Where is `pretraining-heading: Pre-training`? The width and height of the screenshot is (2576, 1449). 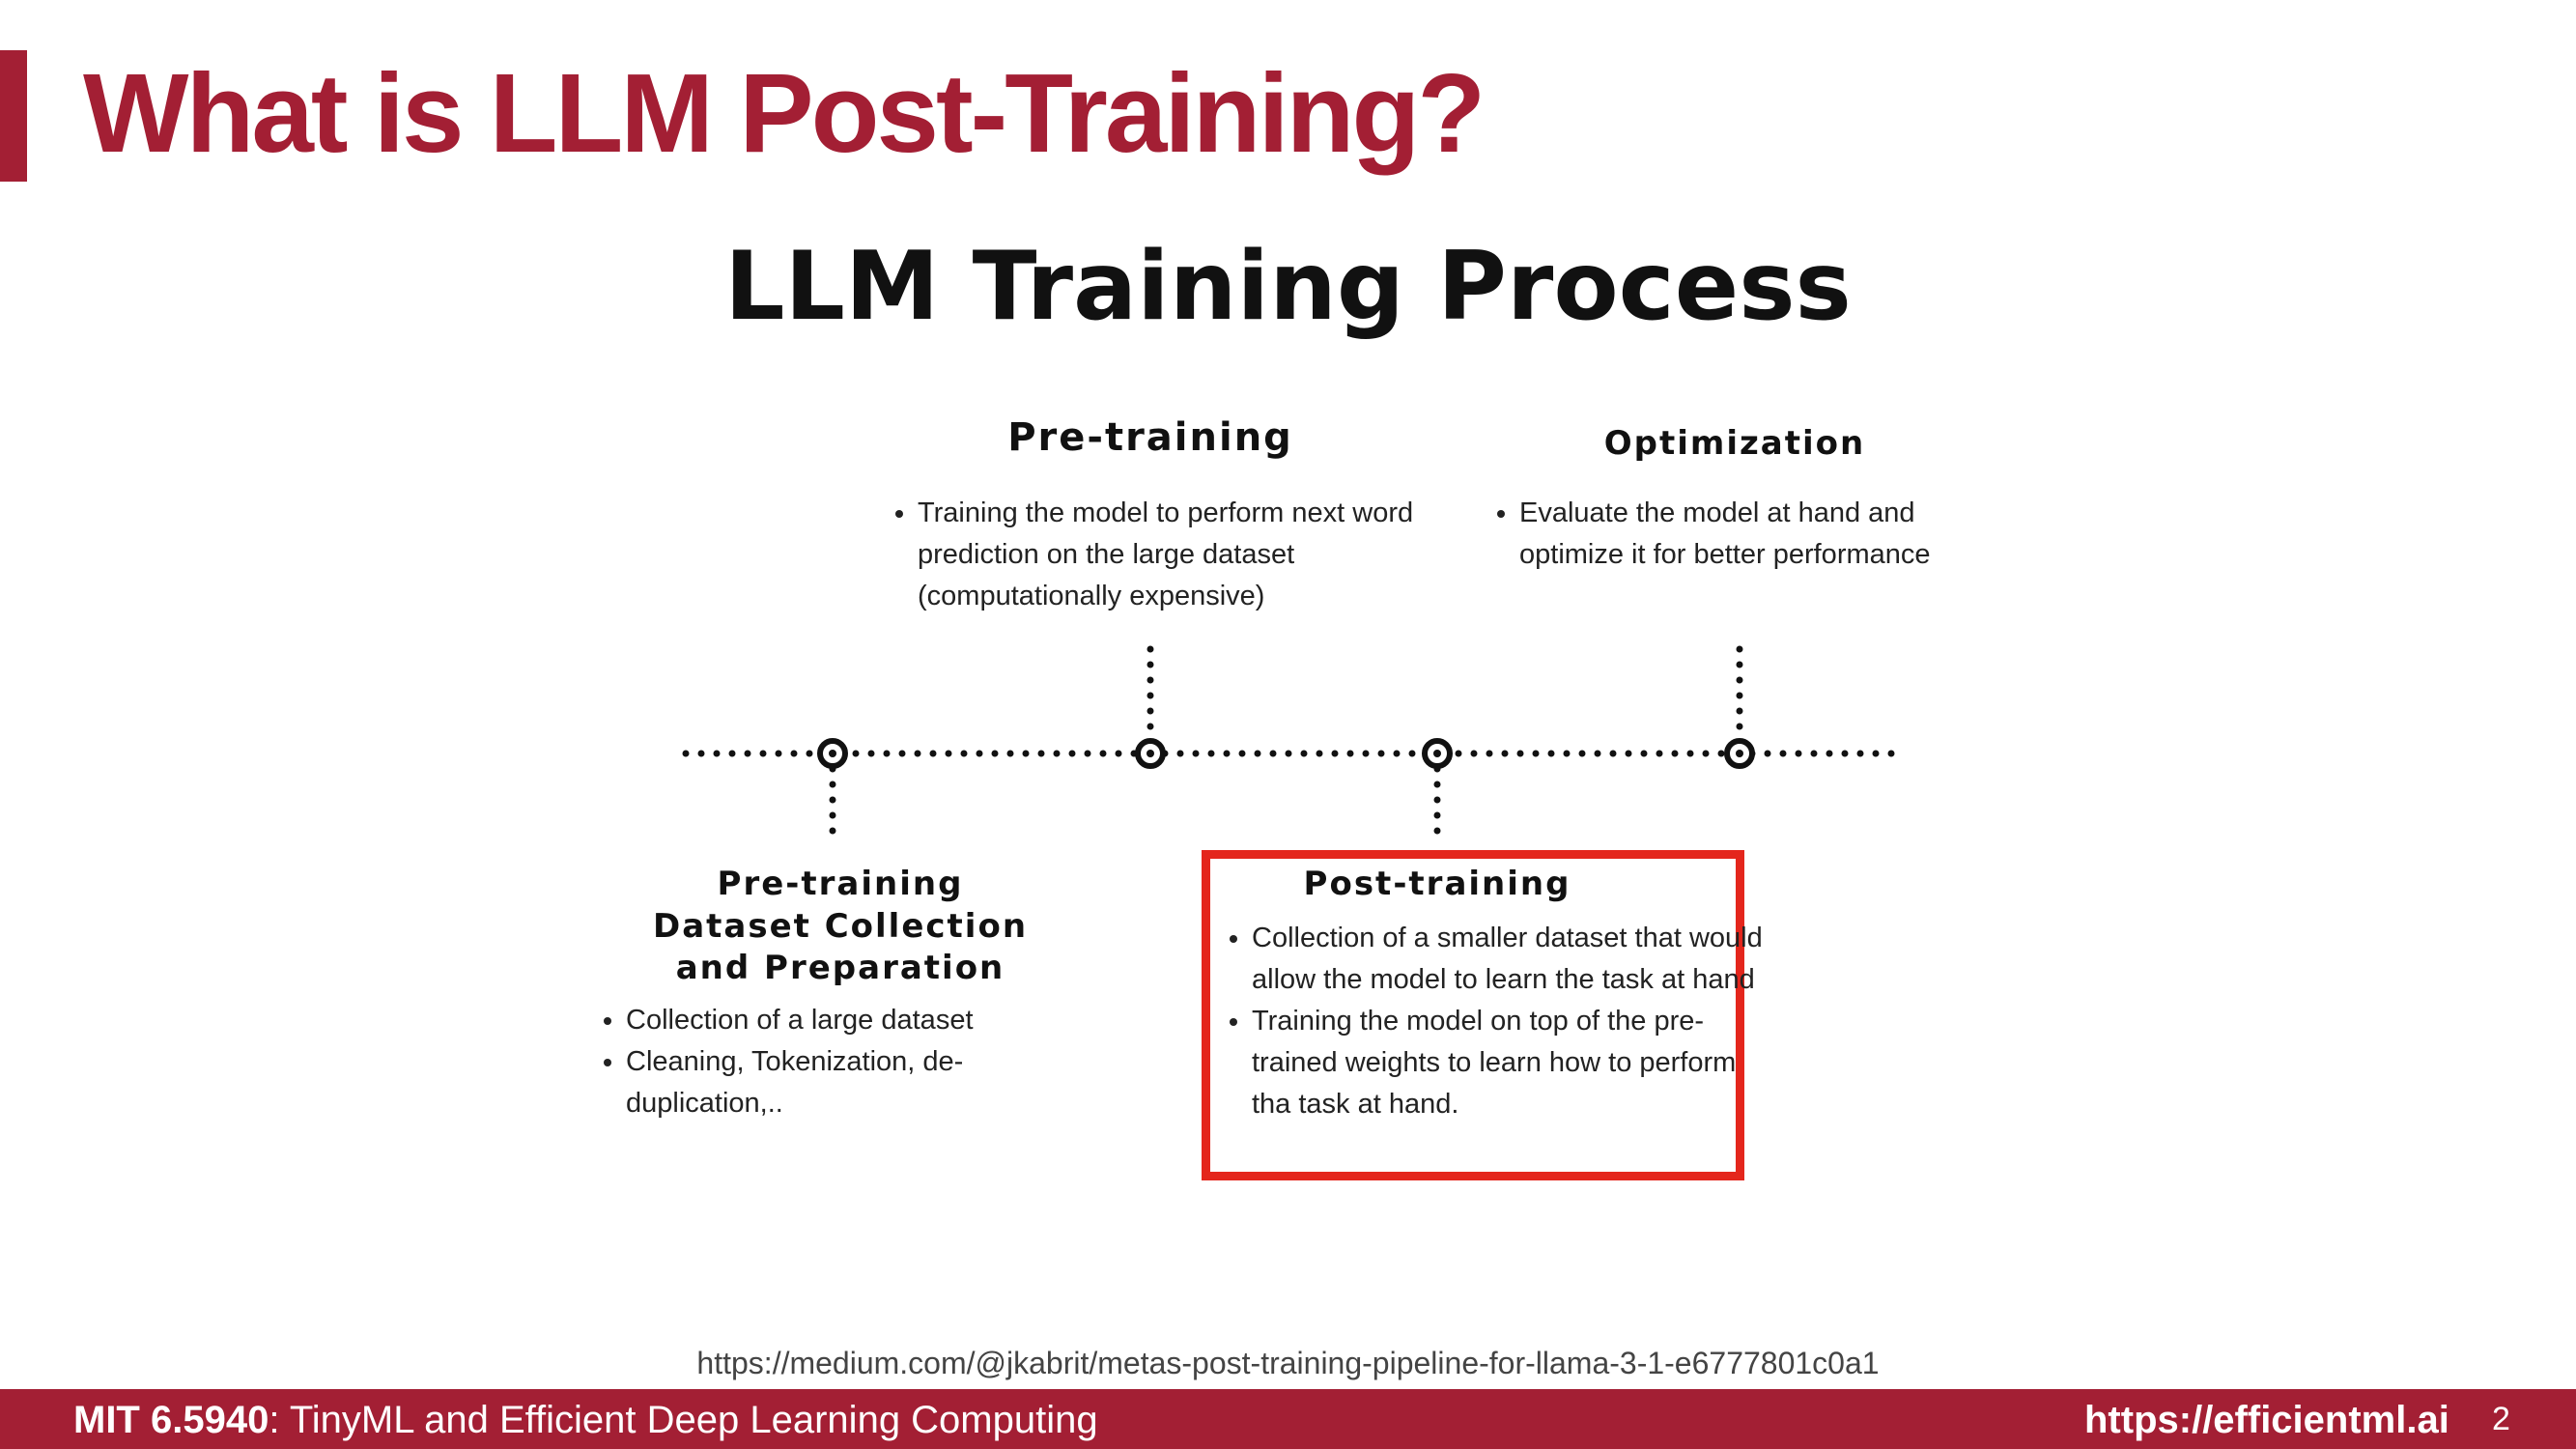
pretraining-heading: Pre-training is located at coordinates (1150, 437).